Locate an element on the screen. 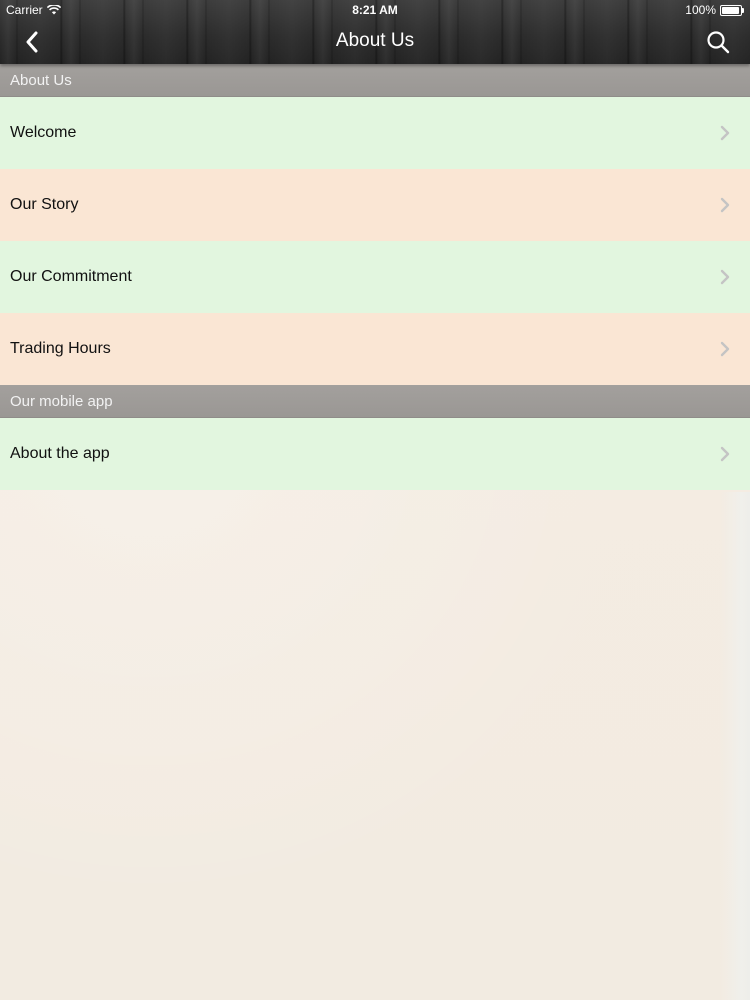  nav-bar: About Us is located at coordinates (375, 42).